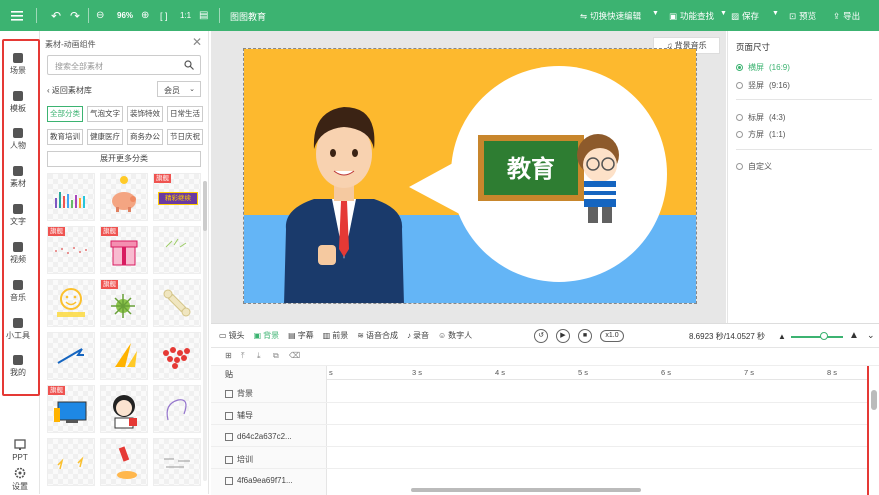 The width and height of the screenshot is (879, 495). I want to click on timeline-tab: ☺ 数字人, so click(455, 335).